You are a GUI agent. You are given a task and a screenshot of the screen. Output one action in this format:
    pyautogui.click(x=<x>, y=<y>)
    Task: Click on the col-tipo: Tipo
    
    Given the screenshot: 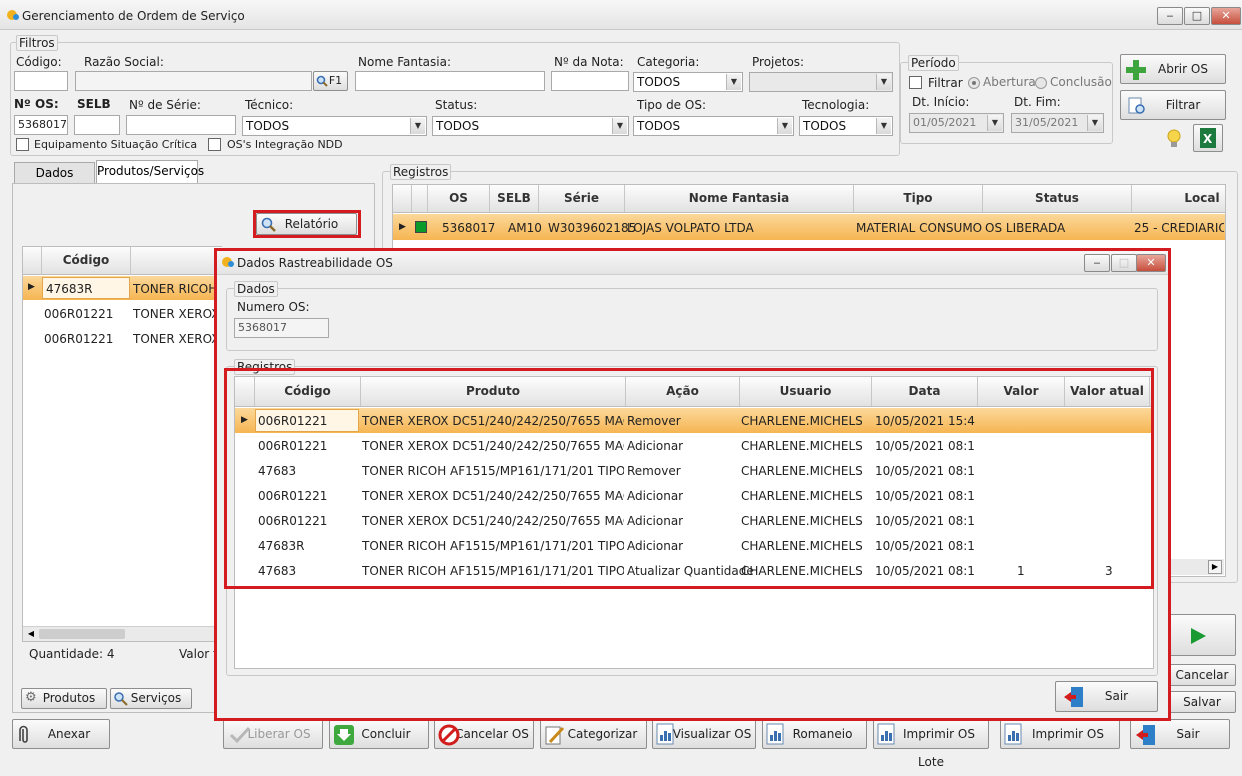 What is the action you would take?
    pyautogui.click(x=918, y=198)
    